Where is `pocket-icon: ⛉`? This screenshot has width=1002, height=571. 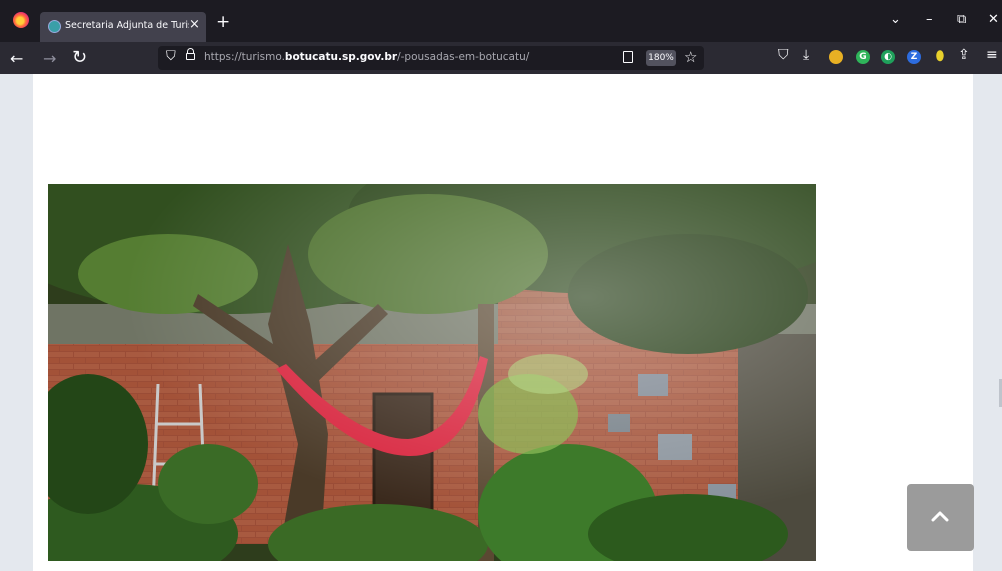
pocket-icon: ⛉ is located at coordinates (783, 55).